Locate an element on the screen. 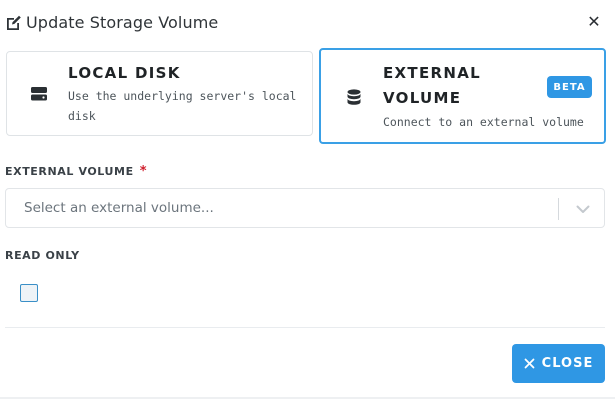  external-volume-label-text: EXTERNAL VOLUME is located at coordinates (69, 171).